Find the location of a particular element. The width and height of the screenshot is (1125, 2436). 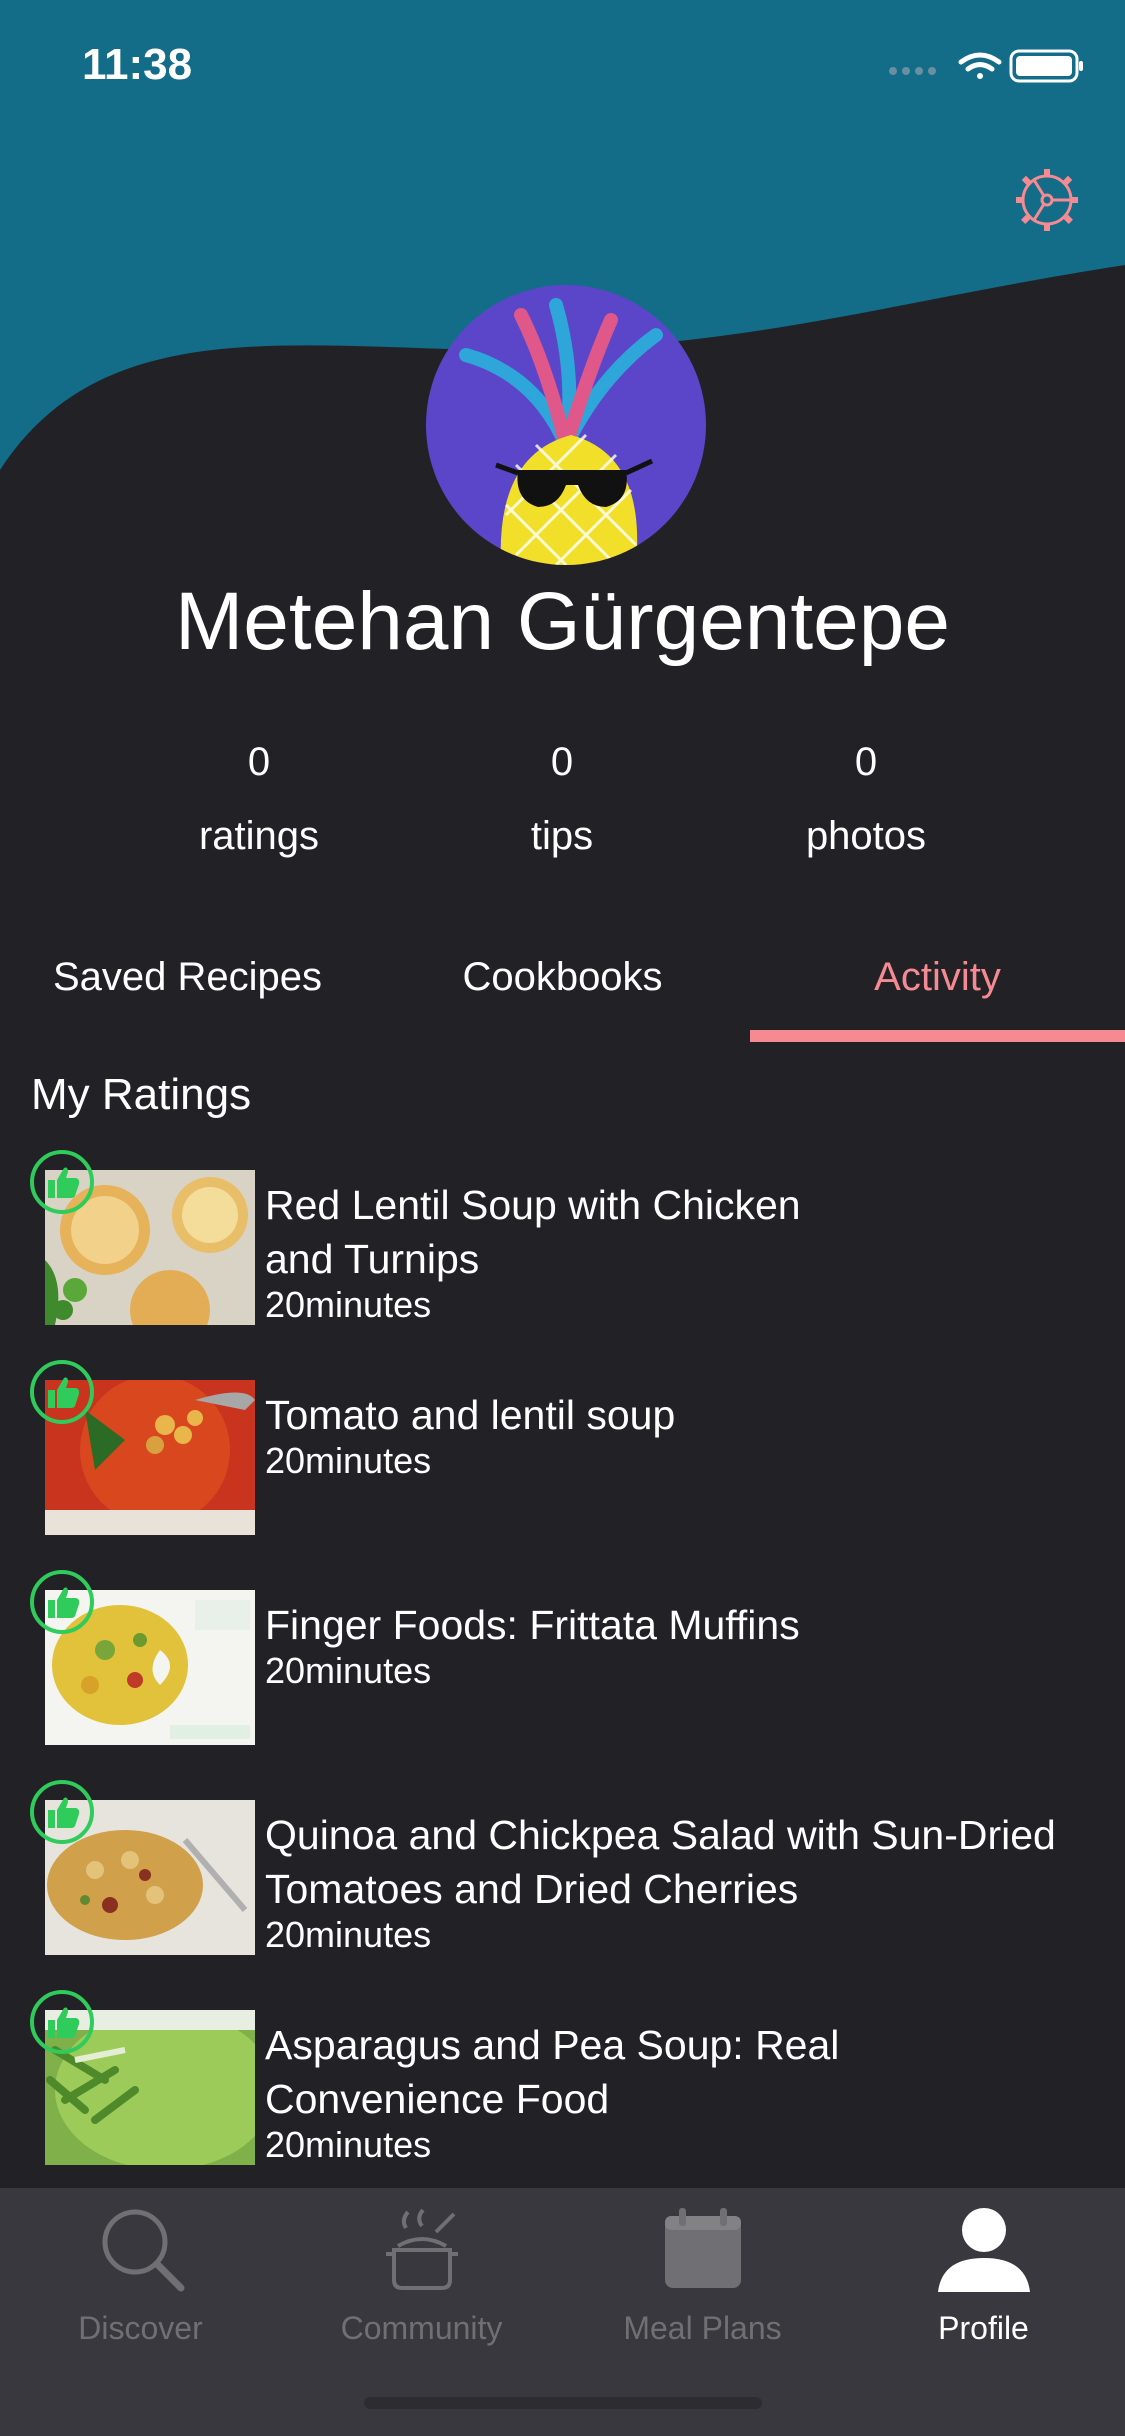

avatar is located at coordinates (566, 425).